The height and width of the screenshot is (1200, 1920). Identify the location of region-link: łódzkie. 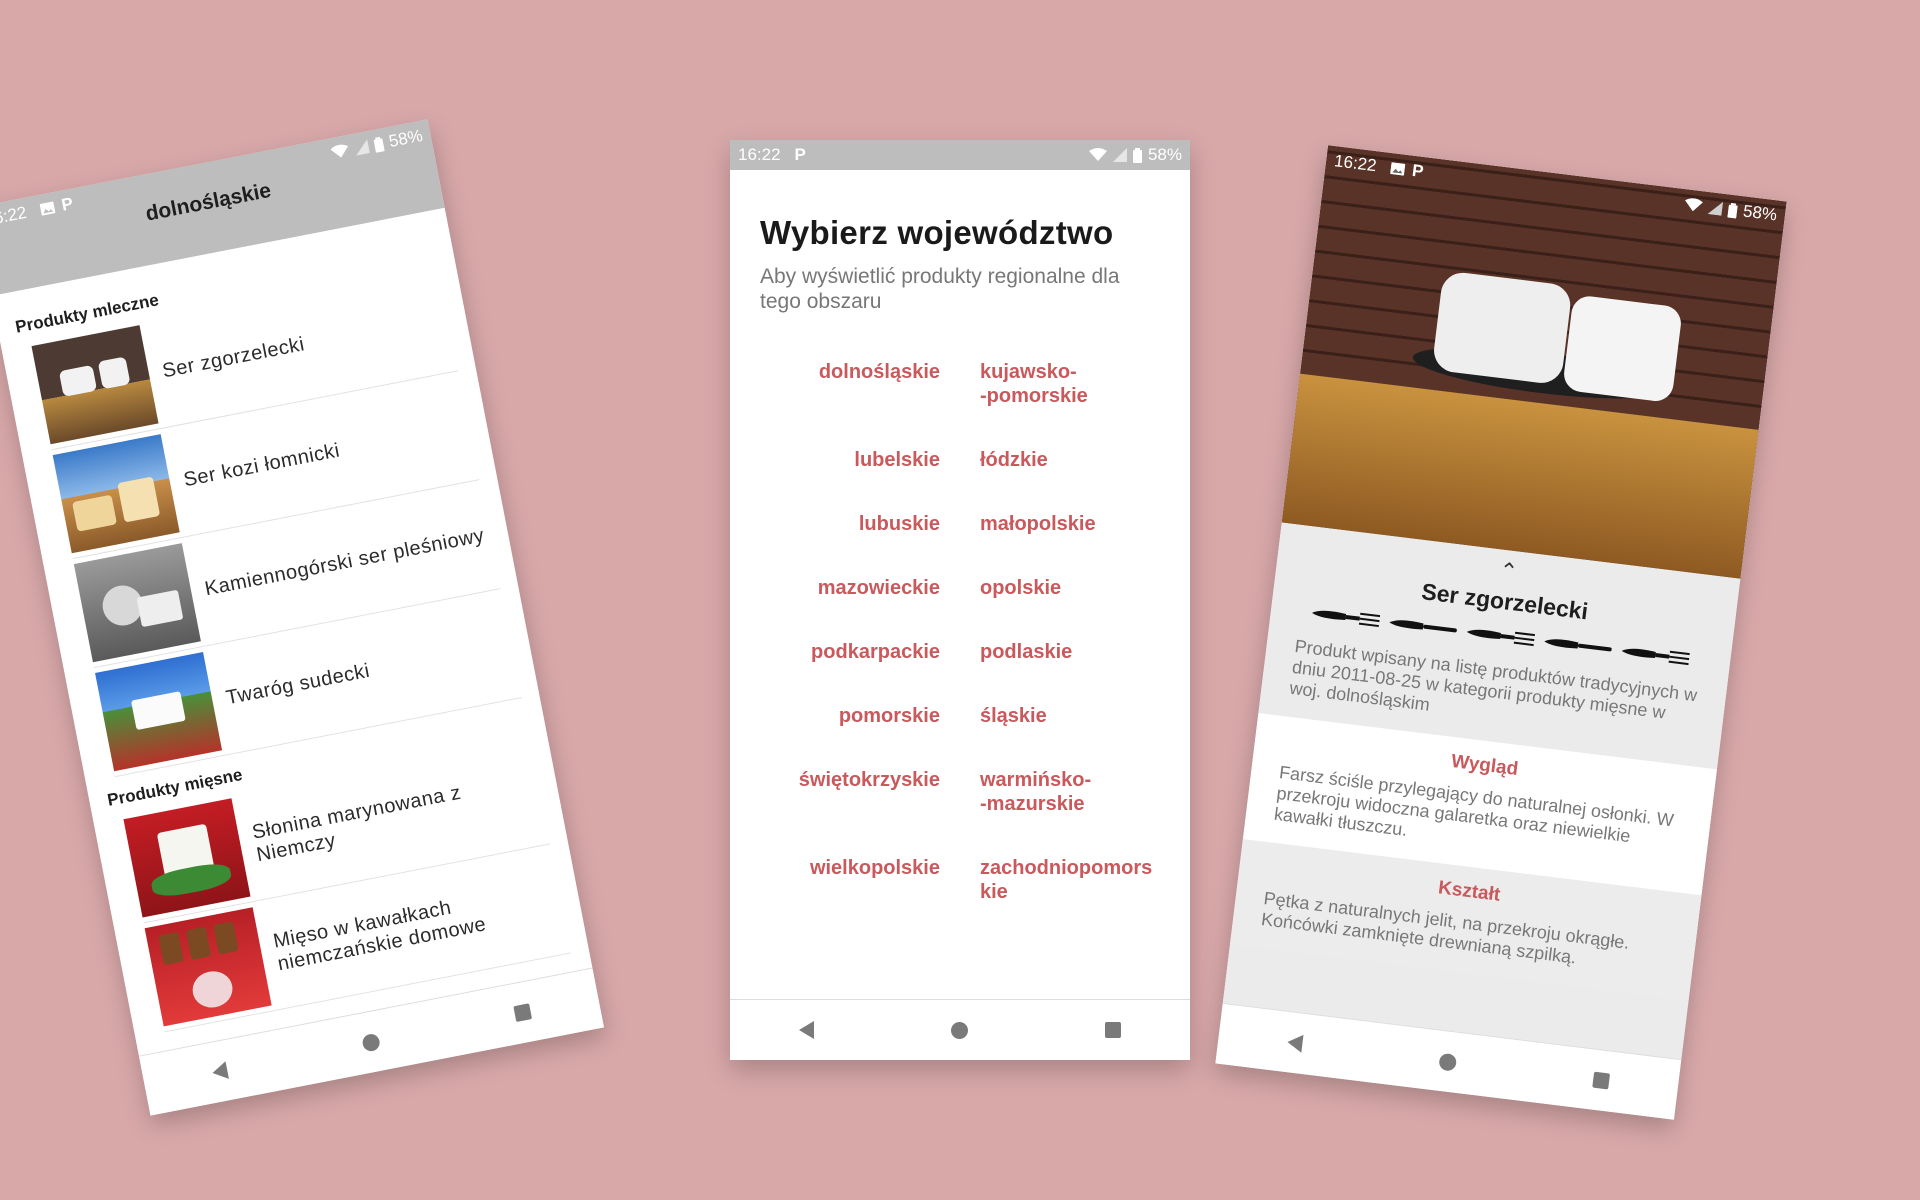
(1070, 460).